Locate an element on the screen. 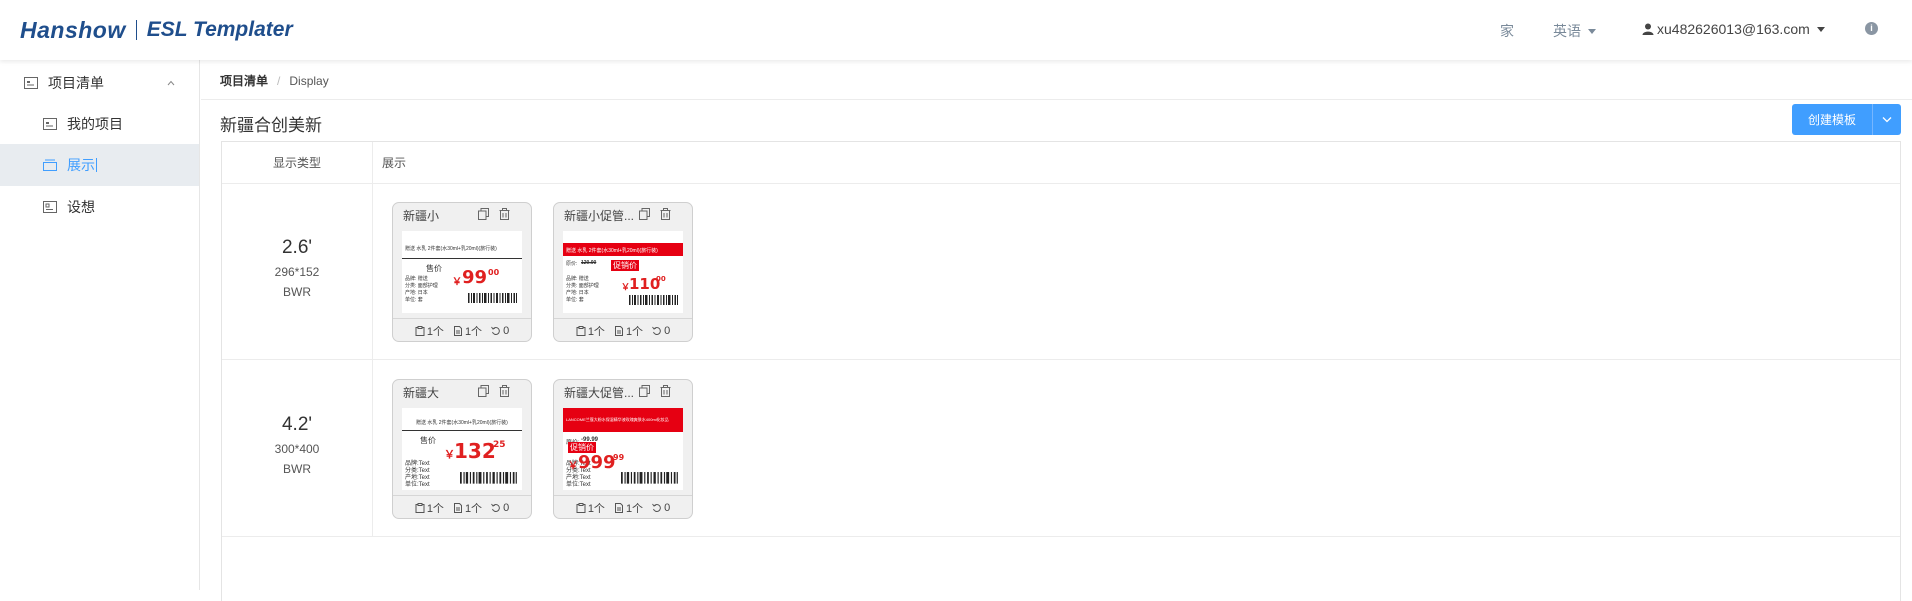 This screenshot has width=1912, height=601. preview-price: 999 is located at coordinates (597, 462).